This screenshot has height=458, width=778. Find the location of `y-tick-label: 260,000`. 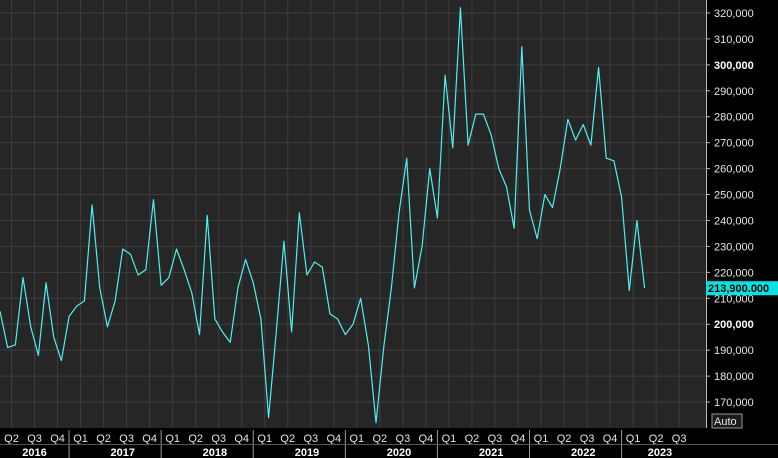

y-tick-label: 260,000 is located at coordinates (734, 170).